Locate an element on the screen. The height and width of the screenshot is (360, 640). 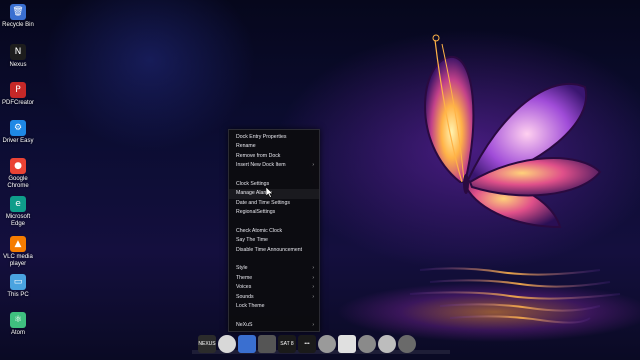
menu-item-disable-time-announcement: Disable Time Announcement is located at coordinates (274, 250).